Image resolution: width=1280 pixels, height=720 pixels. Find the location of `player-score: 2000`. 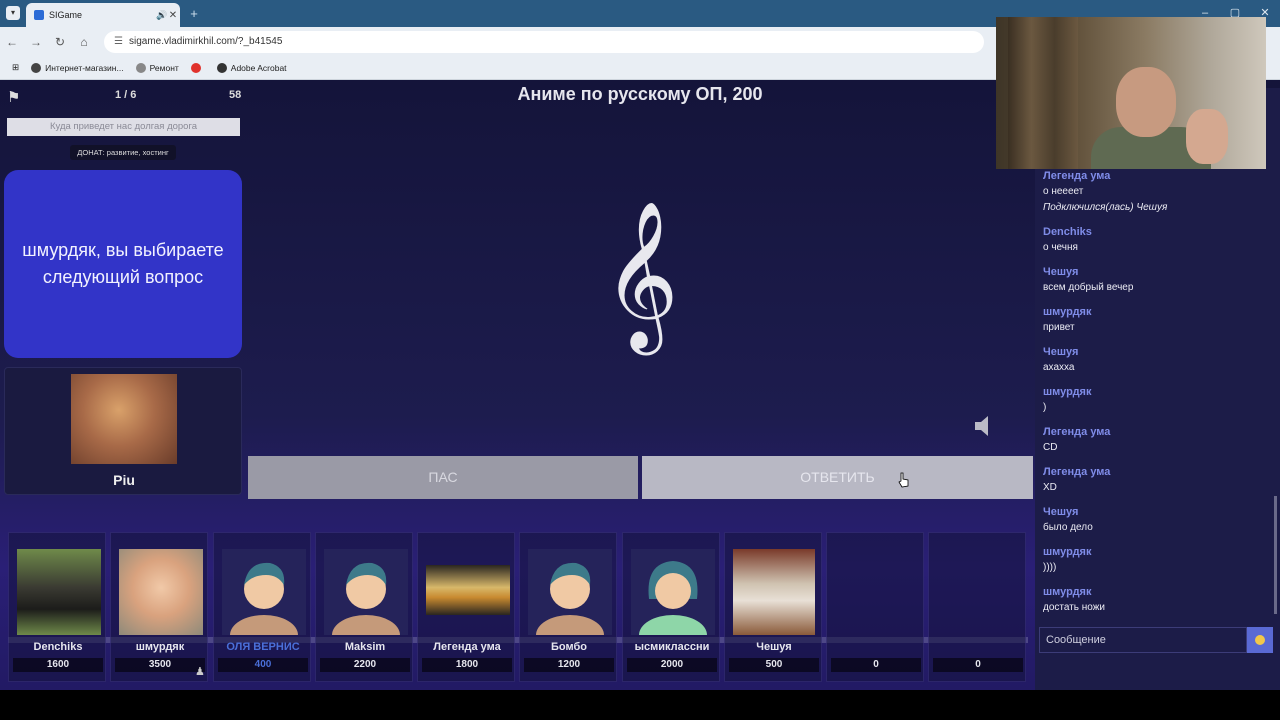

player-score: 2000 is located at coordinates (672, 665).